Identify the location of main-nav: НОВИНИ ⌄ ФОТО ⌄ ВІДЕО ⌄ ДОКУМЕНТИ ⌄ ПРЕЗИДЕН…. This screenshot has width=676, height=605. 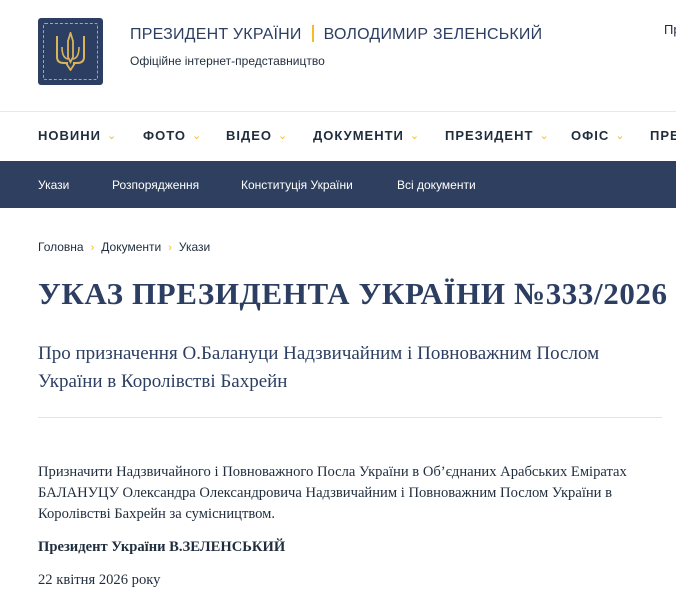
(338, 135).